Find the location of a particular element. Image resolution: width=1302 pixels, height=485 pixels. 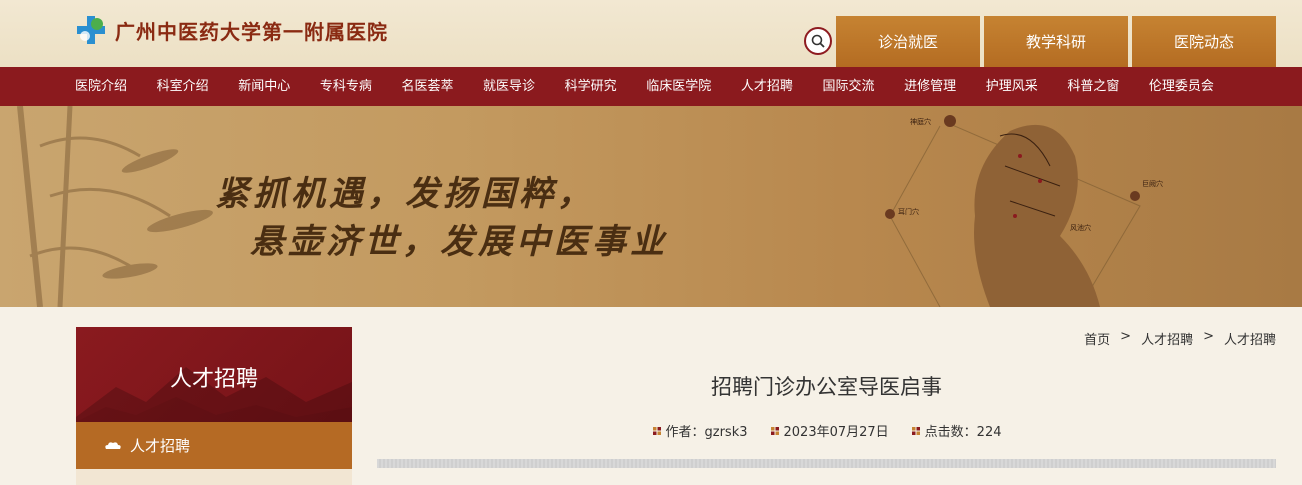

top-tab-teaching: 教学科研 is located at coordinates (1056, 41).